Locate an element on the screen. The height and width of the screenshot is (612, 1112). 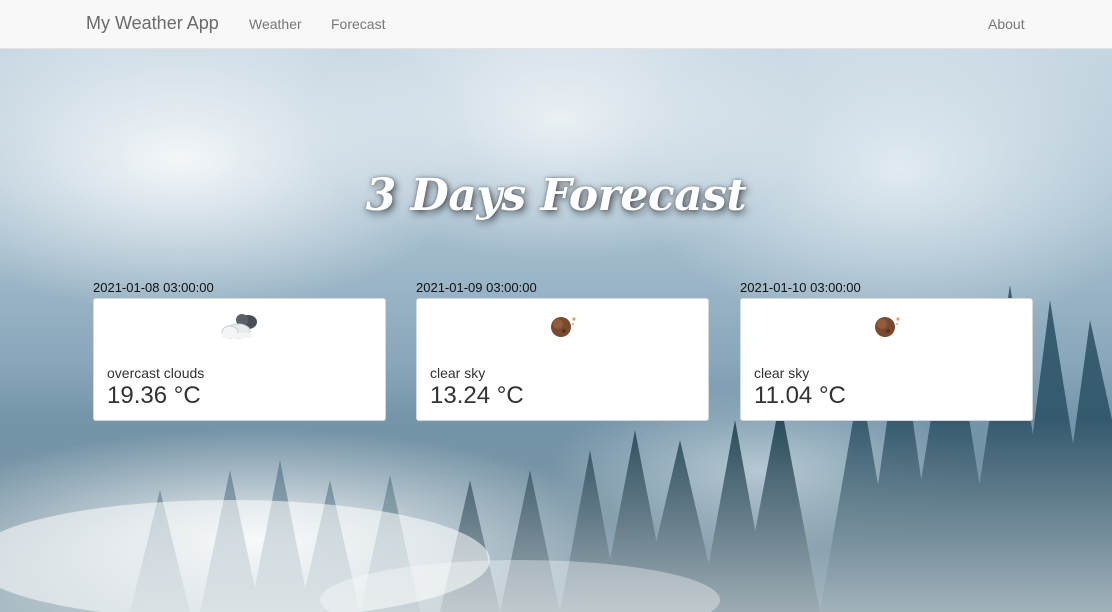
forecast-card: clear sky 11.04 °C is located at coordinates (886, 359).